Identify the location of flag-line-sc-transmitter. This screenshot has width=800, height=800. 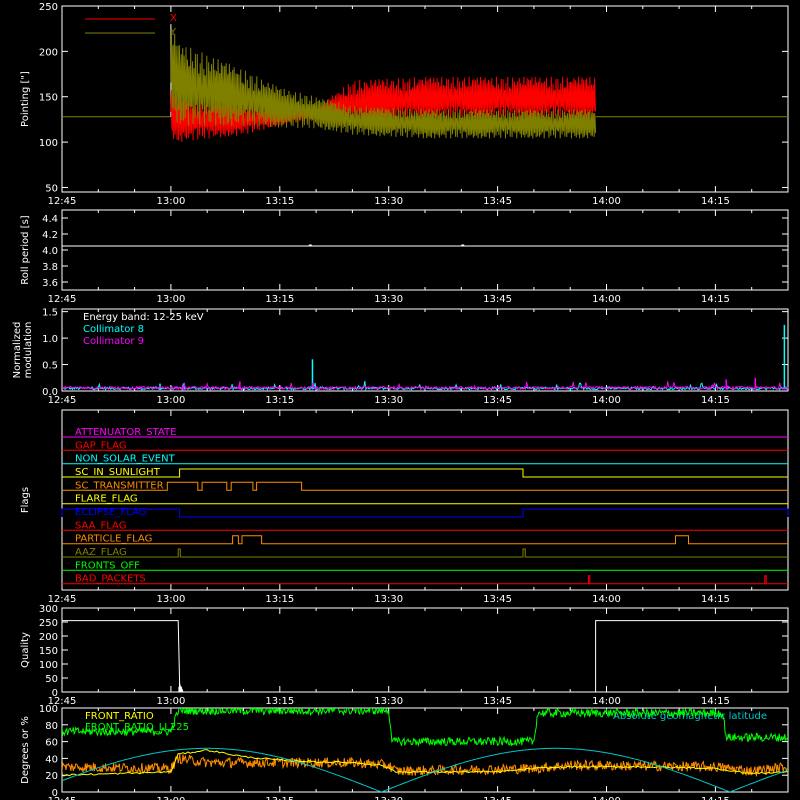
(425, 486).